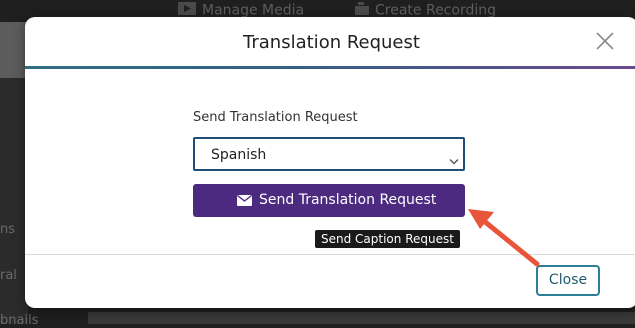 This screenshot has width=635, height=328. Describe the element at coordinates (14, 50) in the screenshot. I see `background-tile` at that location.